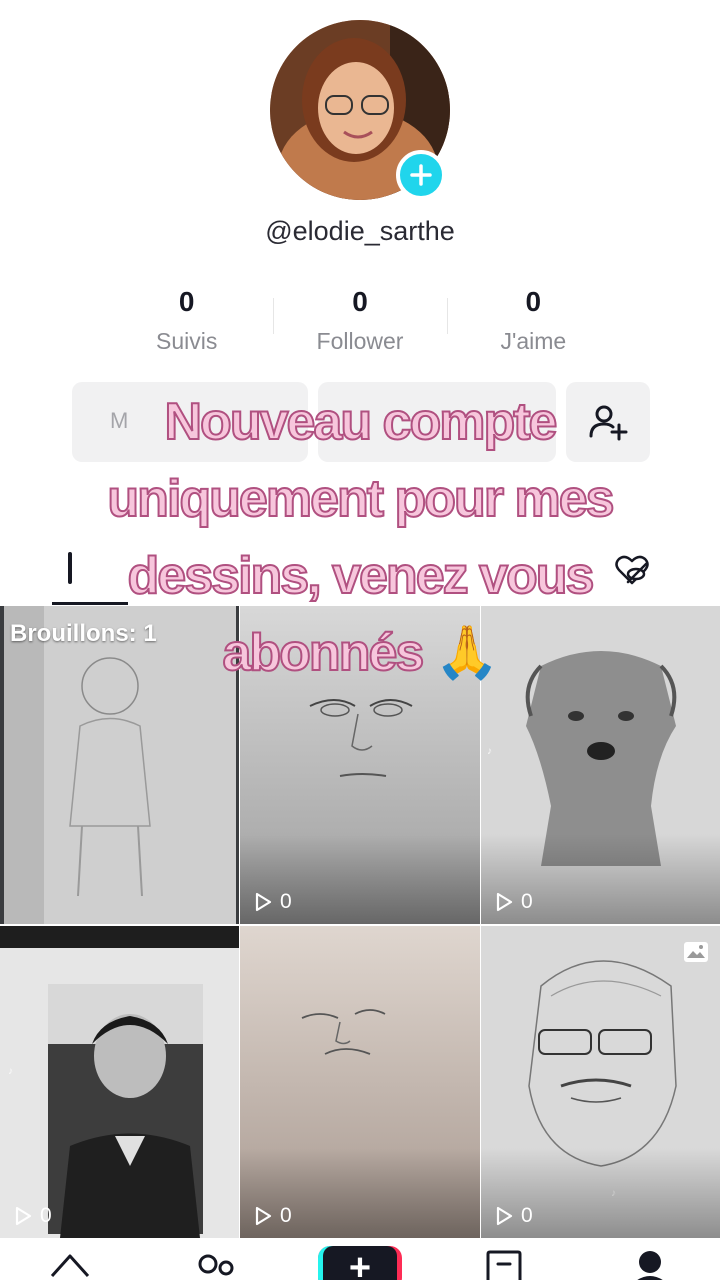  I want to click on create-plus-icon: +, so click(360, 1263).